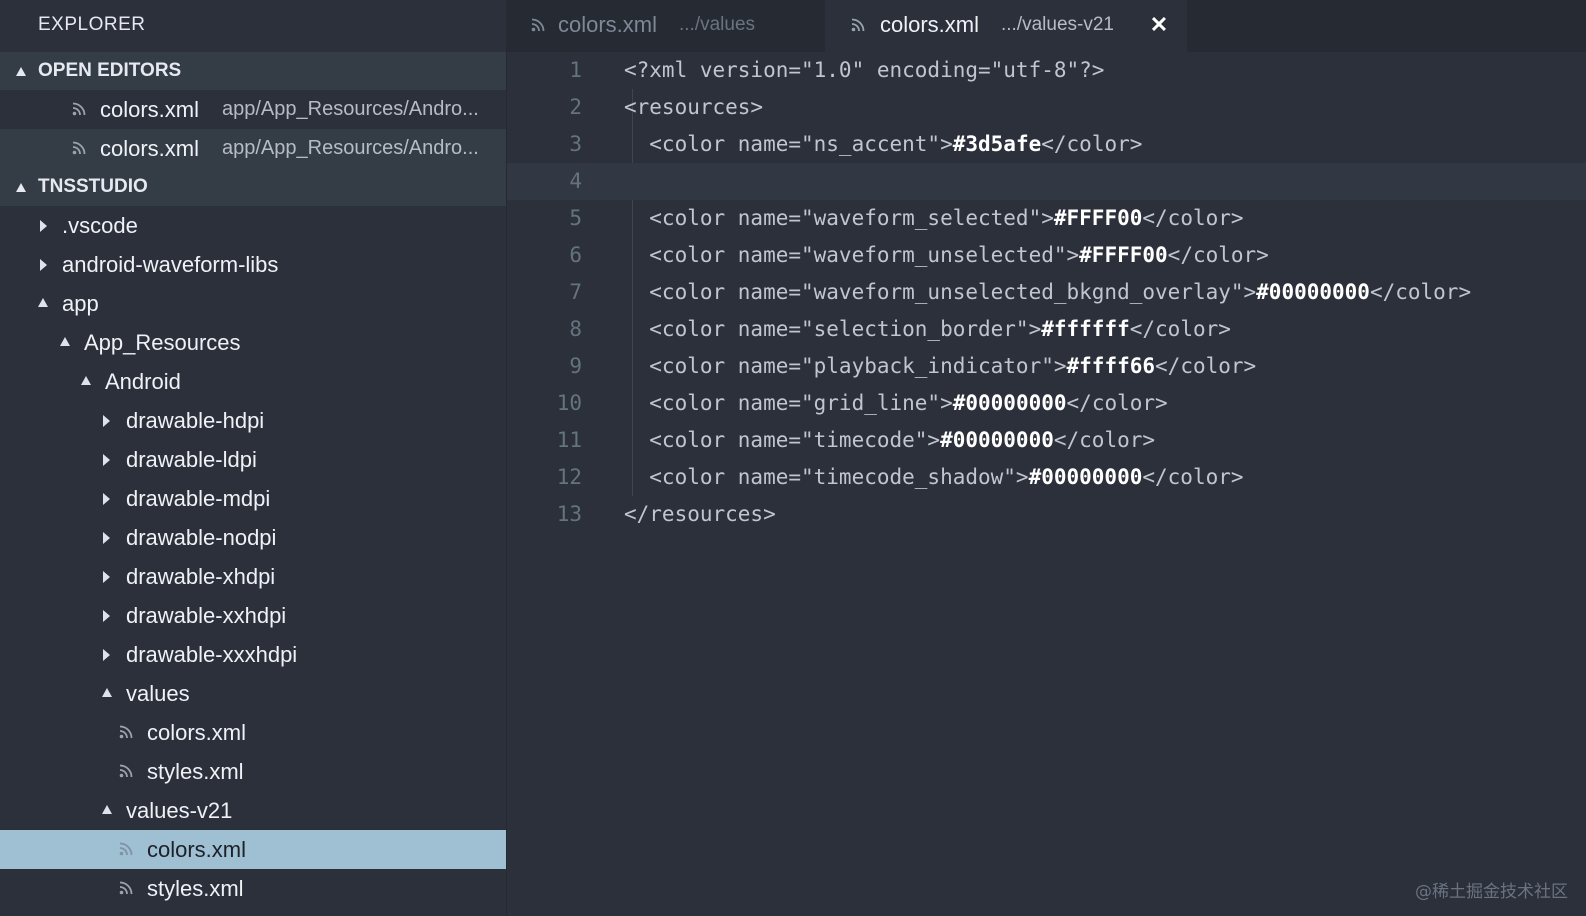 The image size is (1586, 916). What do you see at coordinates (253, 381) in the screenshot?
I see `tree-folder-android: Android` at bounding box center [253, 381].